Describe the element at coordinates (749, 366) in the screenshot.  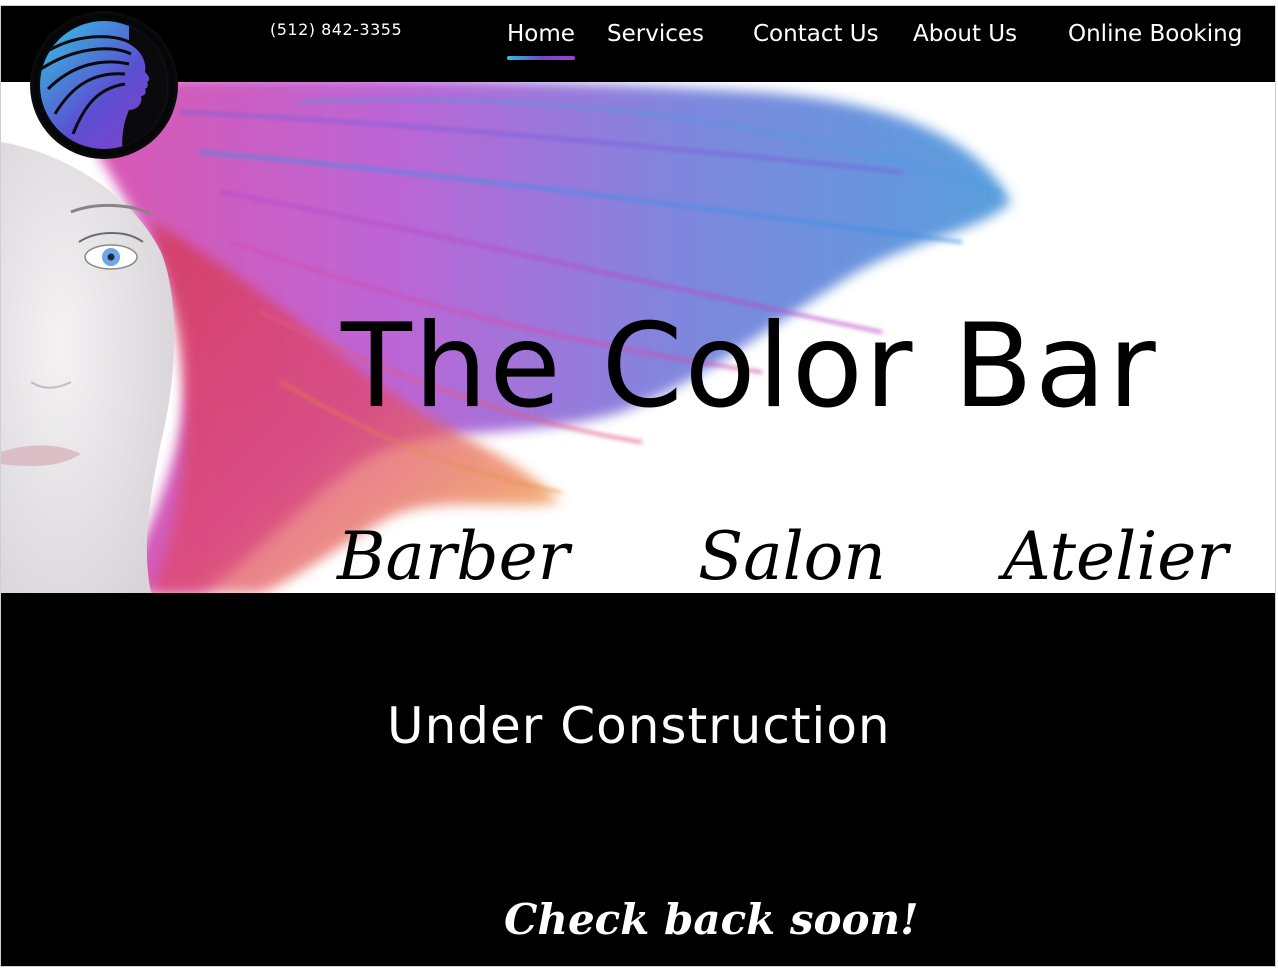
I see `hero-title: The Color Bar` at that location.